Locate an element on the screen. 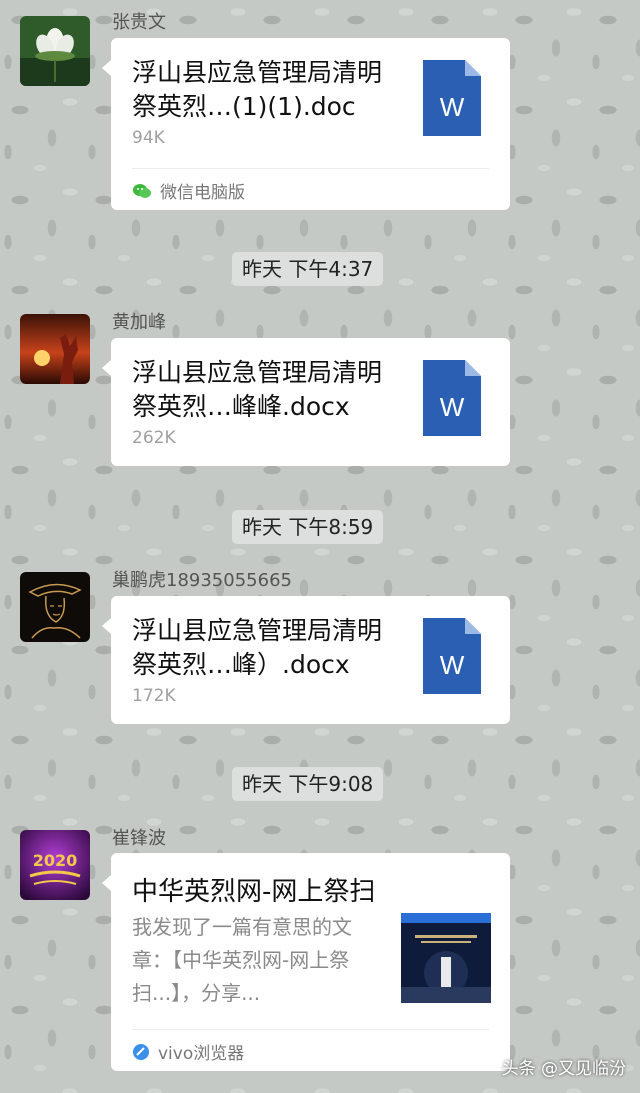  timestamp-chip: 昨天 下午8:59 is located at coordinates (308, 527).